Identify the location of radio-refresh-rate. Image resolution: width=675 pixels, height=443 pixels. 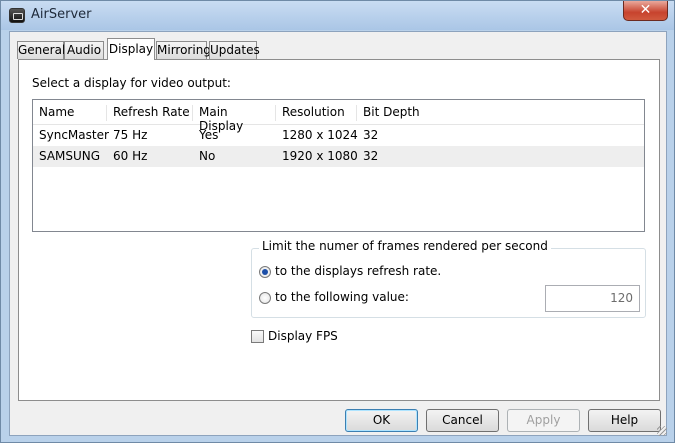
(265, 272).